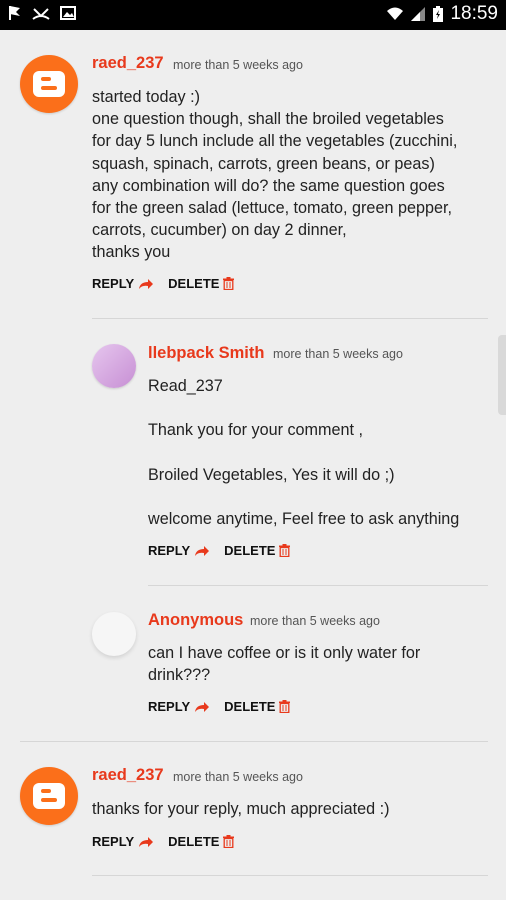 This screenshot has height=900, width=506. Describe the element at coordinates (195, 620) in the screenshot. I see `comment-author: Anonymous` at that location.